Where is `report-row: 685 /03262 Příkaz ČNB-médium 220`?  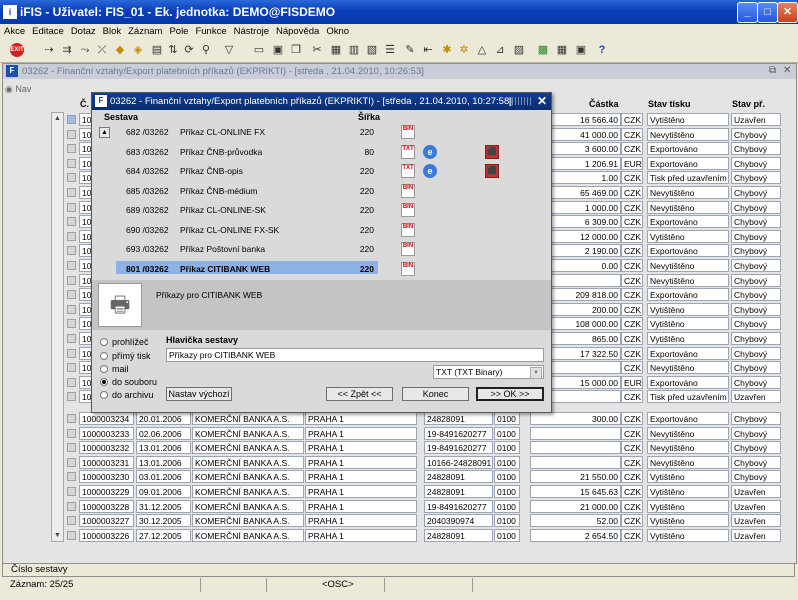 report-row: 685 /03262 Příkaz ČNB-médium 220 is located at coordinates (321, 191).